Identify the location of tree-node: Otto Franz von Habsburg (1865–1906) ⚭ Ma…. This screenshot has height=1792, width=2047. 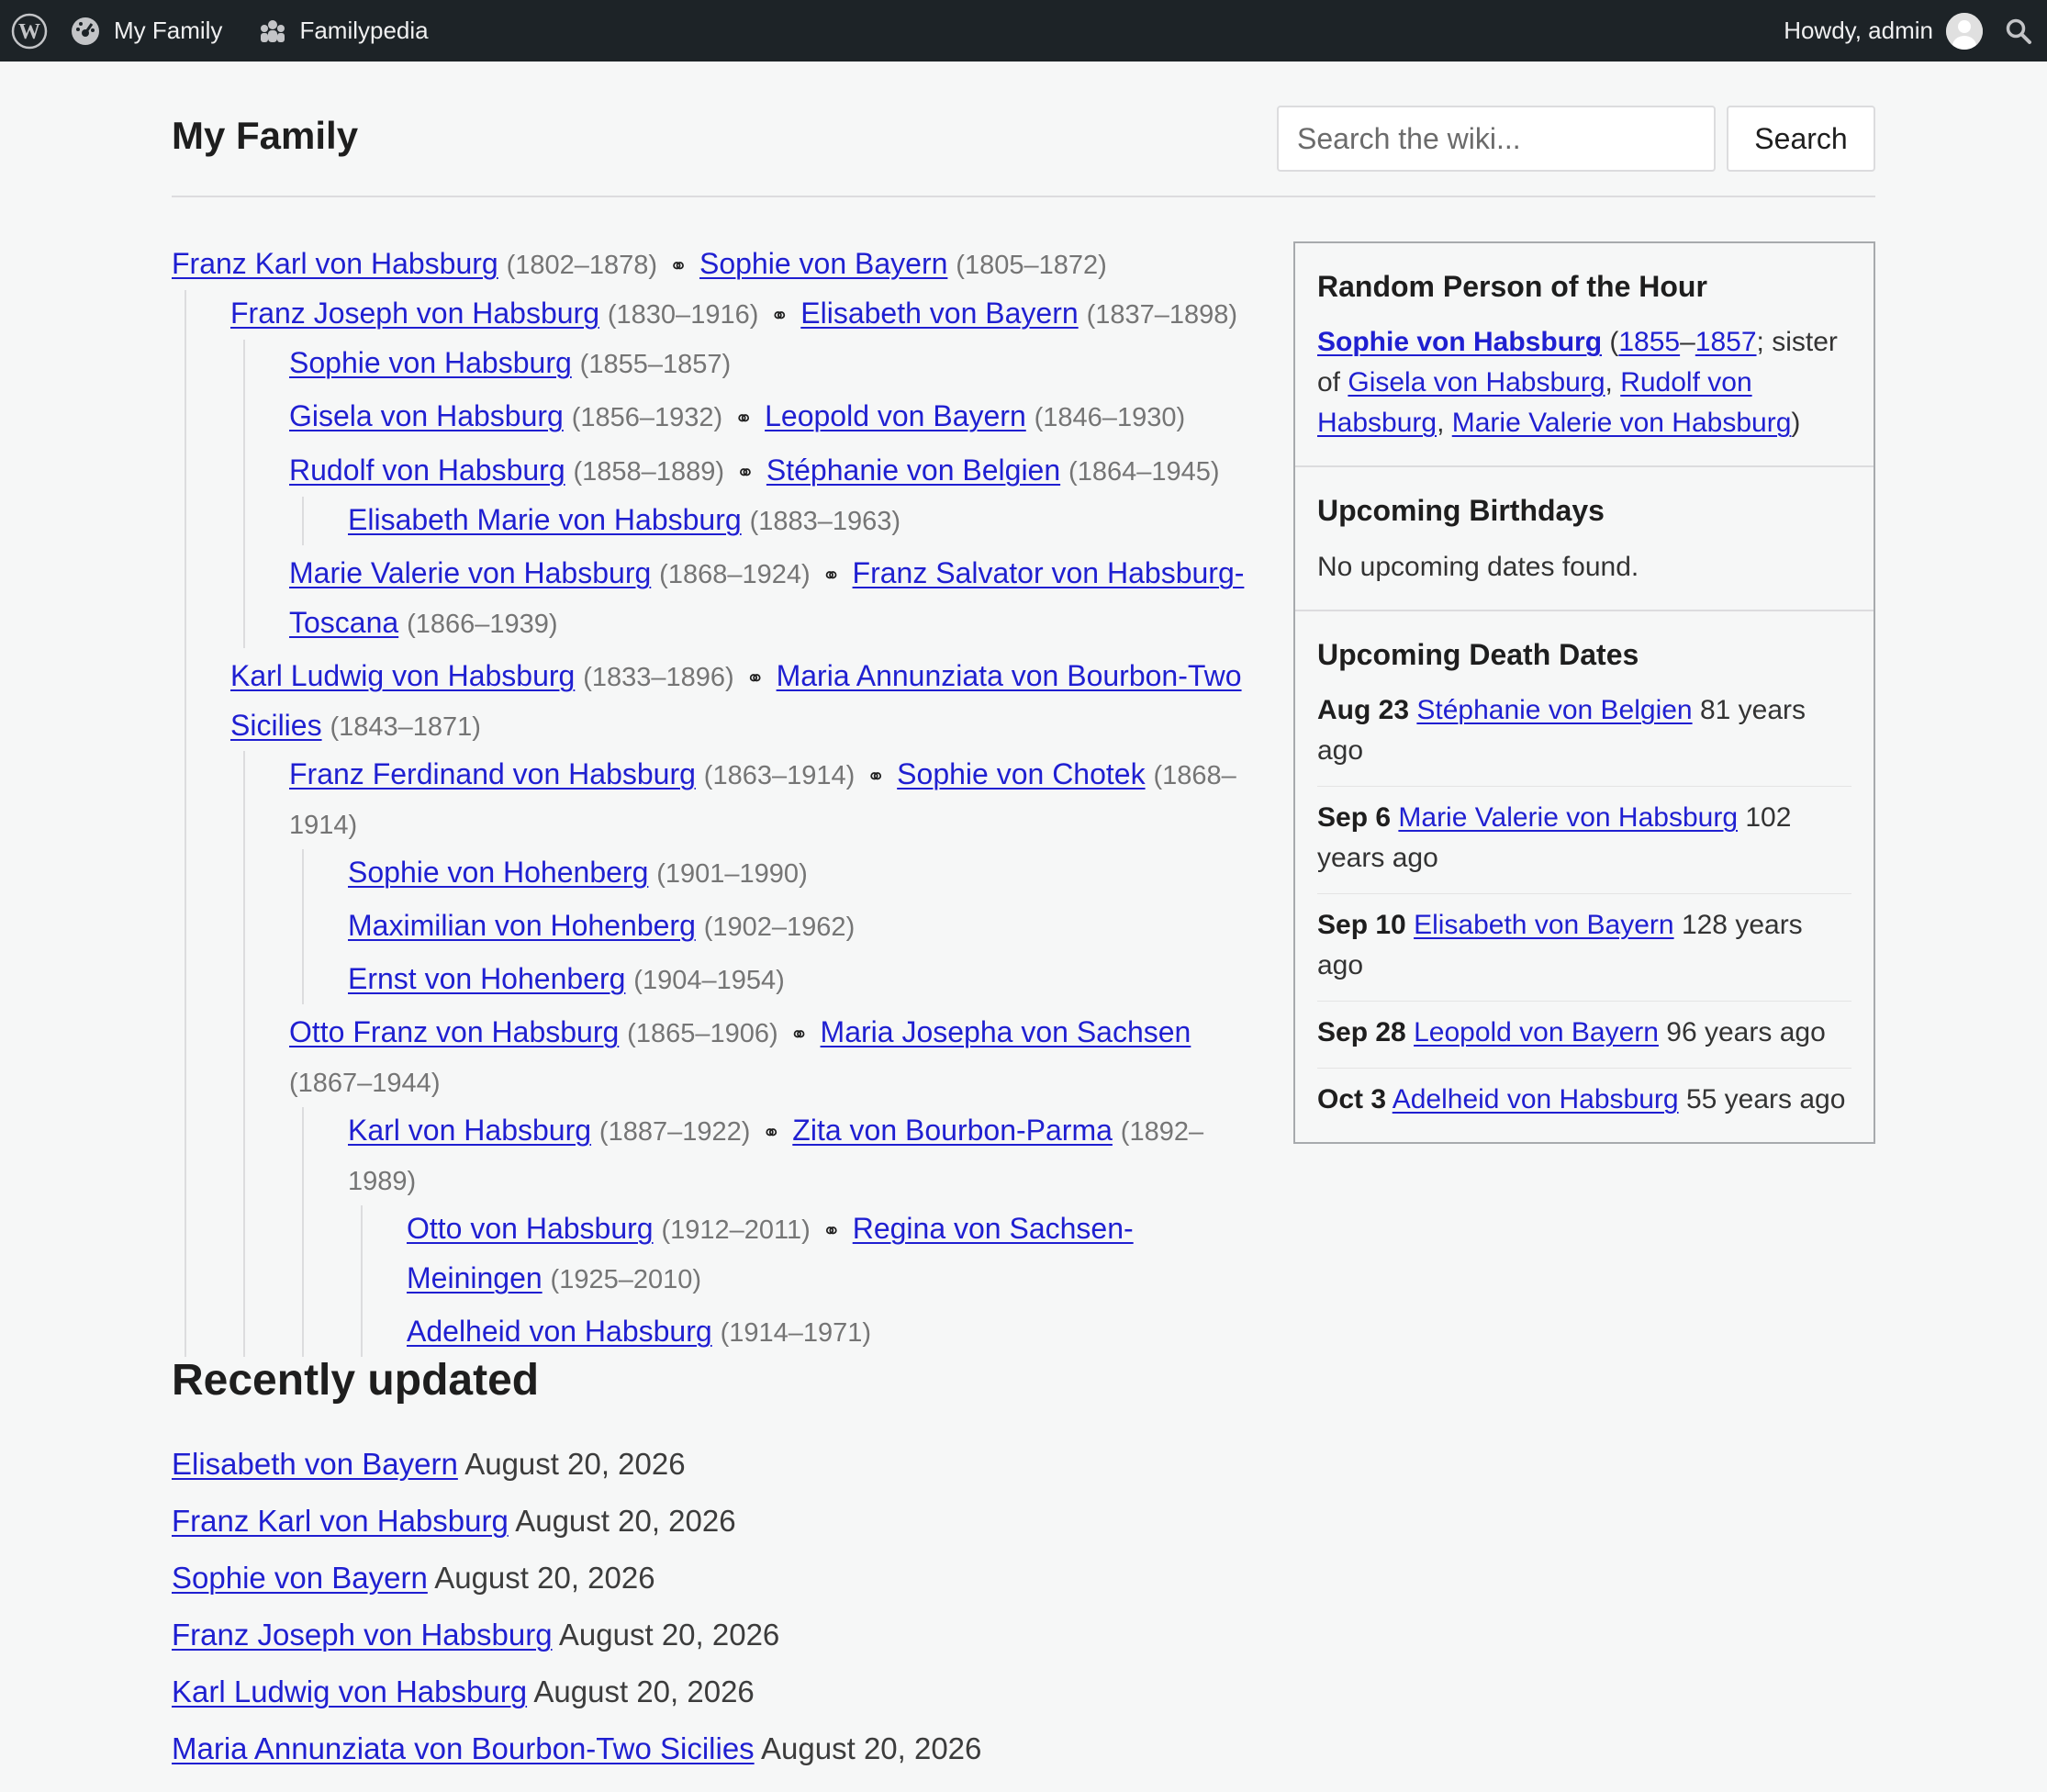
(776, 1183).